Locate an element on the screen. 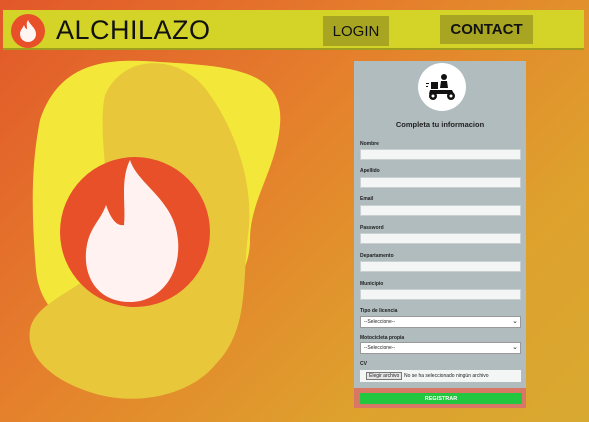  license-select: --Seleccione-- ⌄ is located at coordinates (440, 322).